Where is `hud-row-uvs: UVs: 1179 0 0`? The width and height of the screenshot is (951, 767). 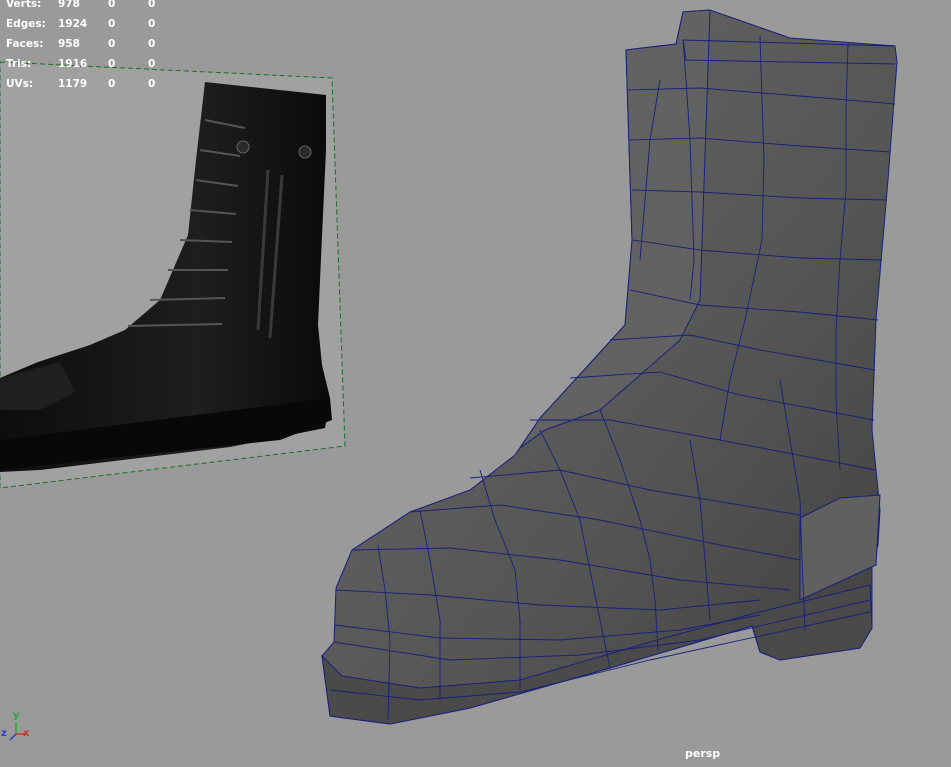 hud-row-uvs: UVs: 1179 0 0 is located at coordinates (97, 84).